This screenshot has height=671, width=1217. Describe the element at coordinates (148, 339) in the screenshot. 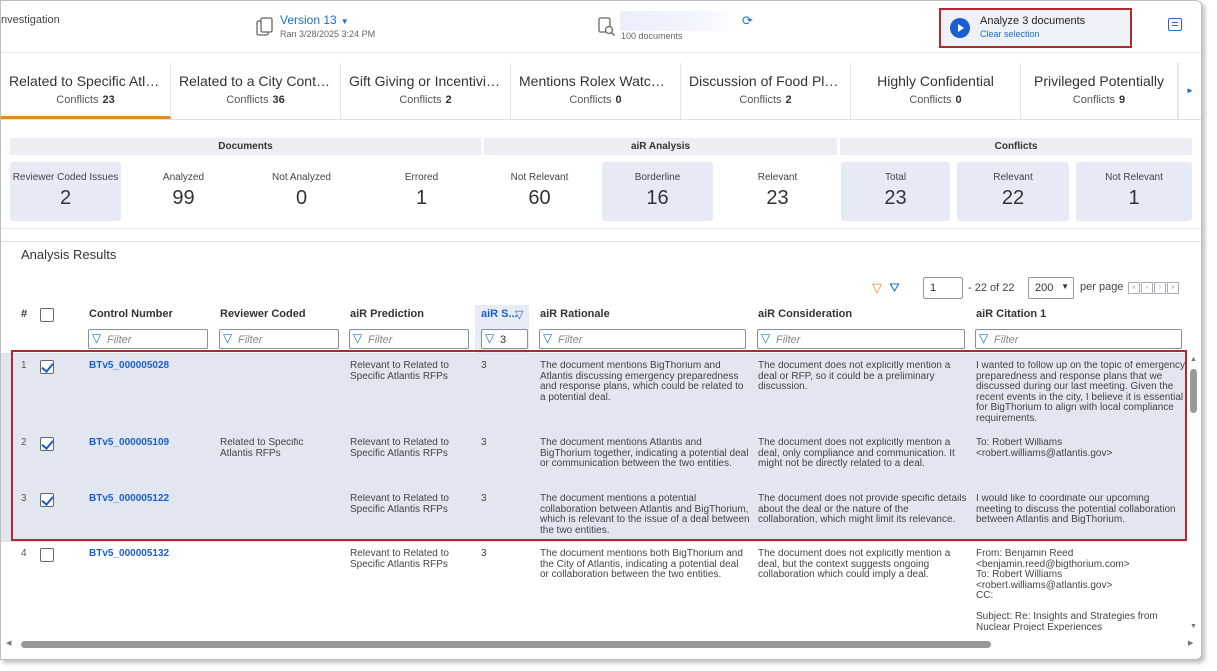

I see `filter-control-number: ▽ Filter` at that location.